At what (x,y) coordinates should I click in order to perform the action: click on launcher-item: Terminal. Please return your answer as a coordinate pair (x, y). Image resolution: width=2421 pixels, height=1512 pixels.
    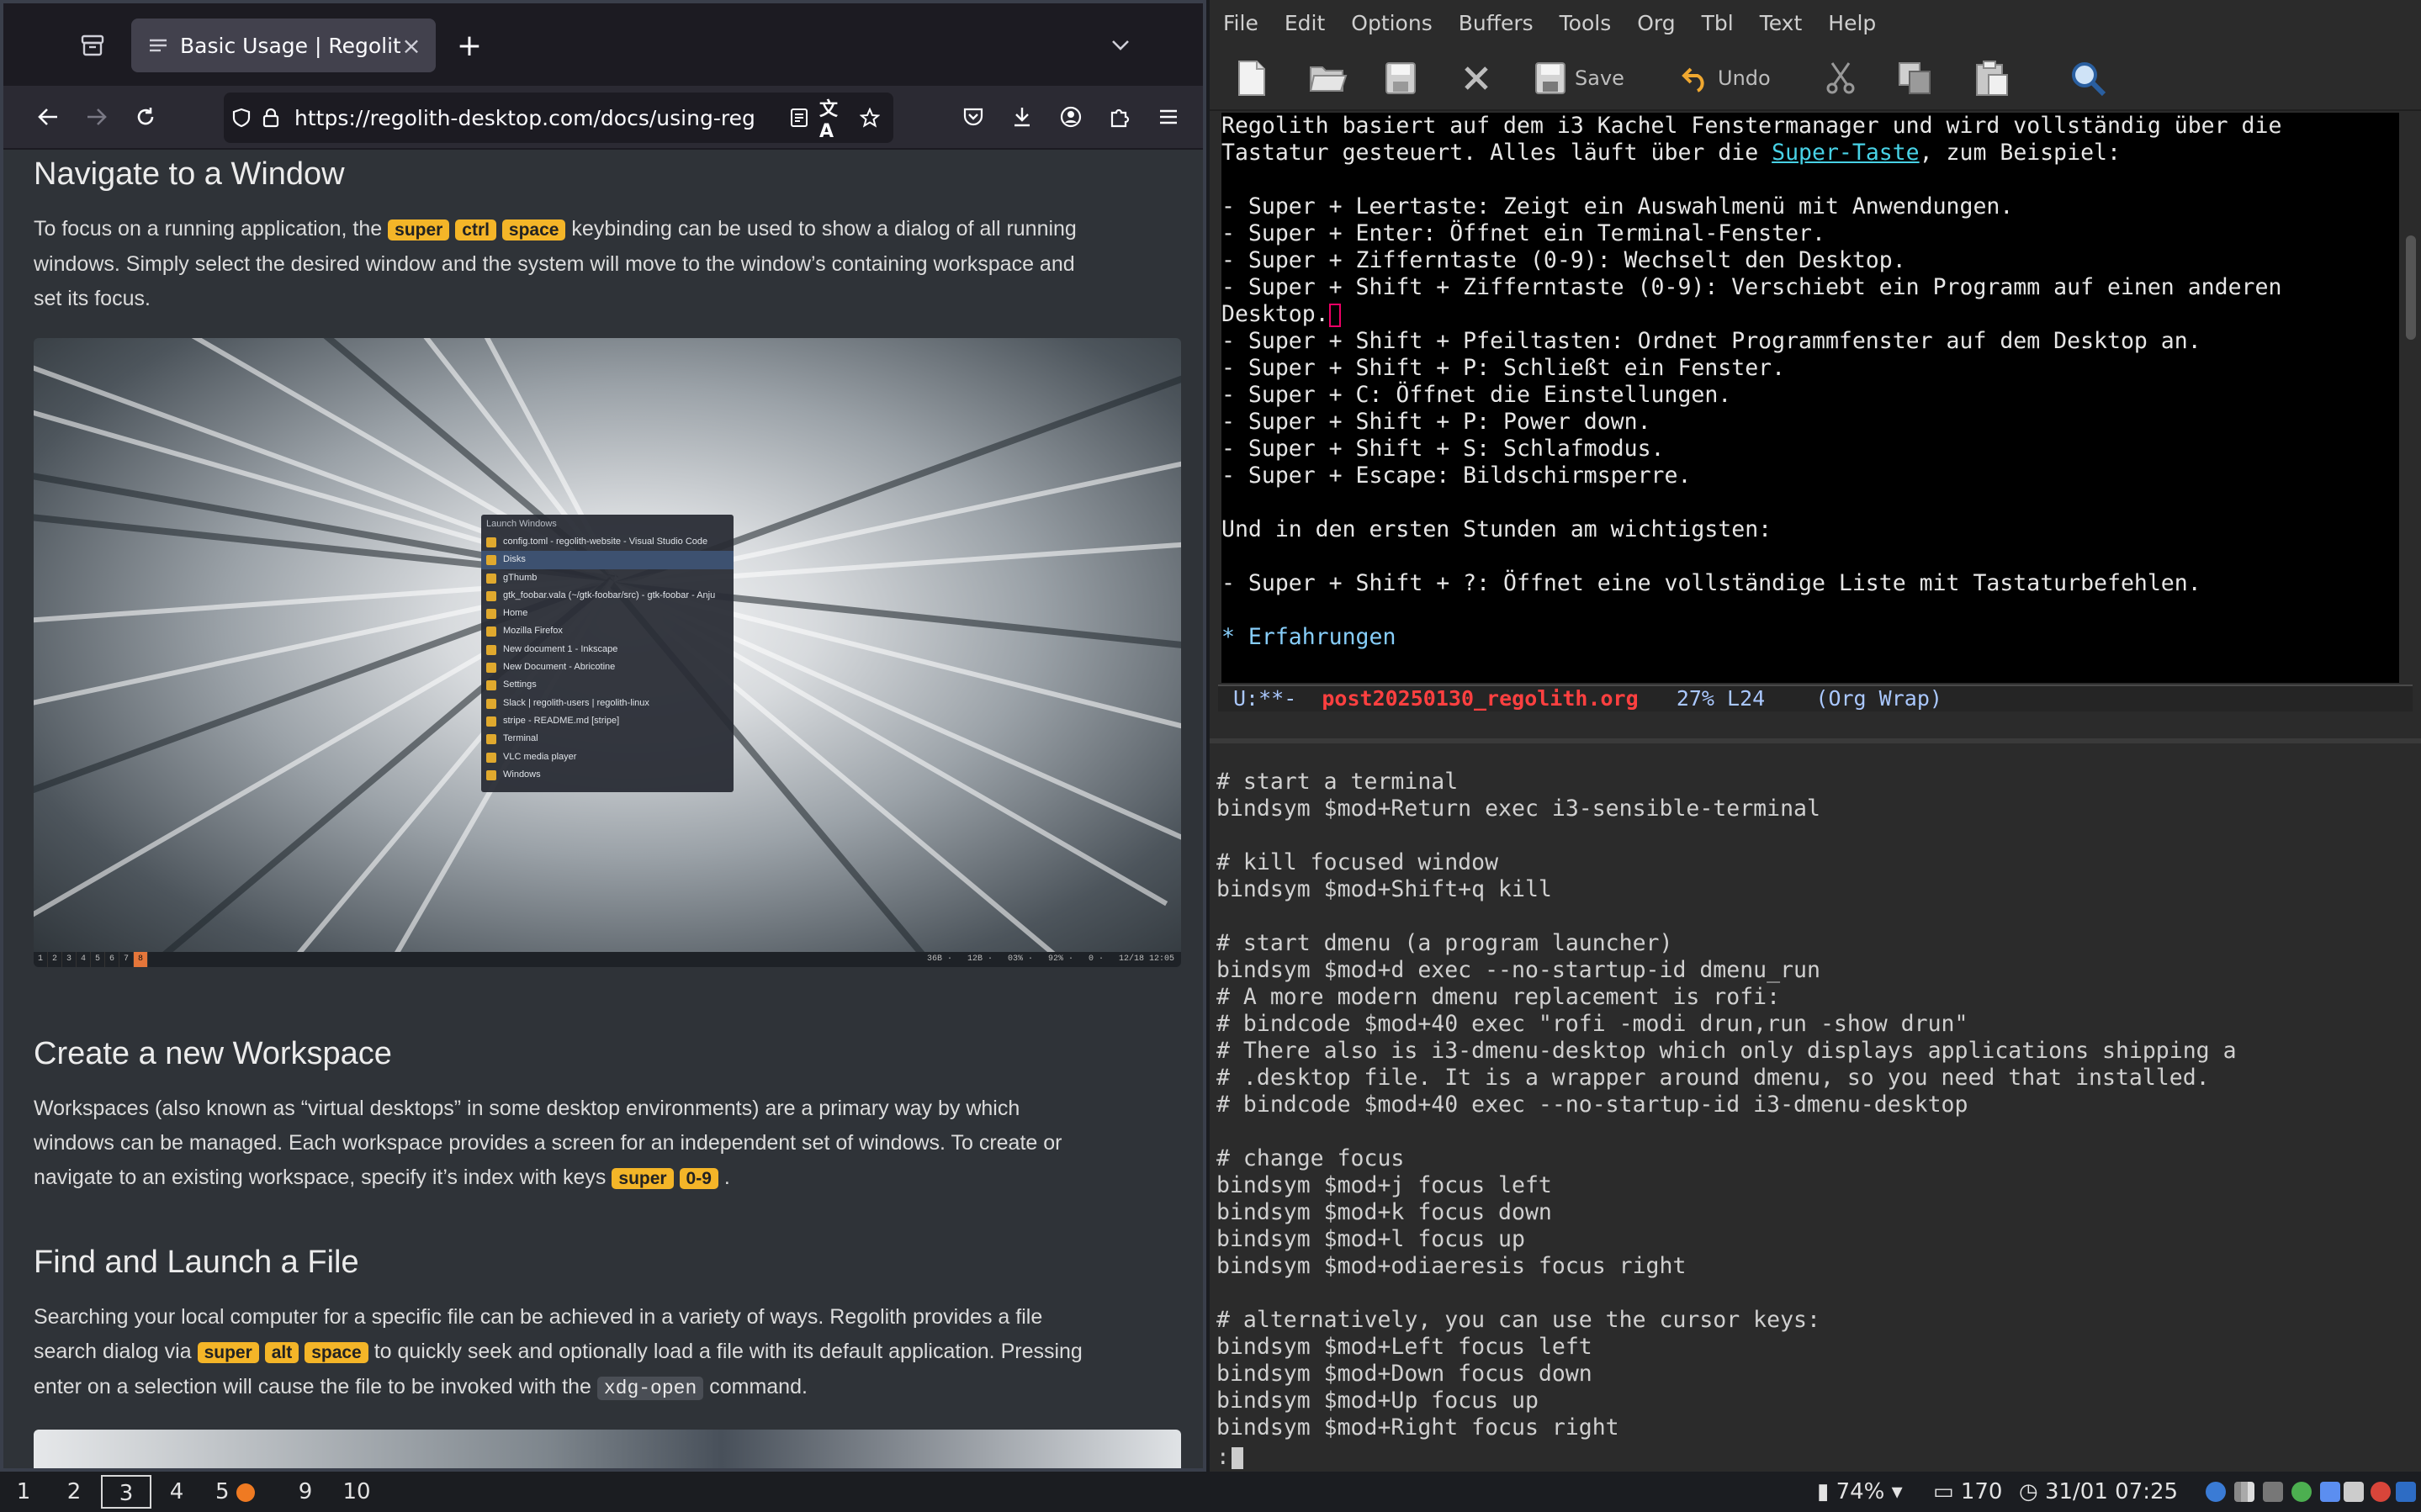
    Looking at the image, I should click on (608, 739).